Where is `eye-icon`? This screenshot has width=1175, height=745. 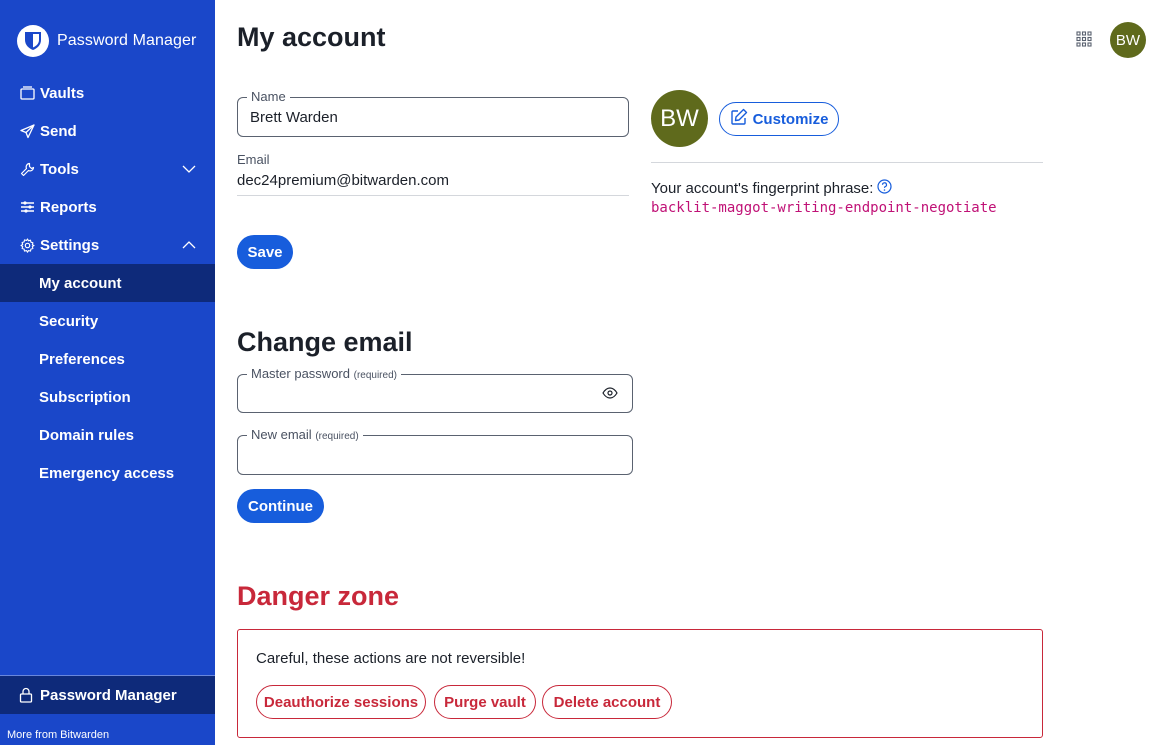
eye-icon is located at coordinates (610, 395).